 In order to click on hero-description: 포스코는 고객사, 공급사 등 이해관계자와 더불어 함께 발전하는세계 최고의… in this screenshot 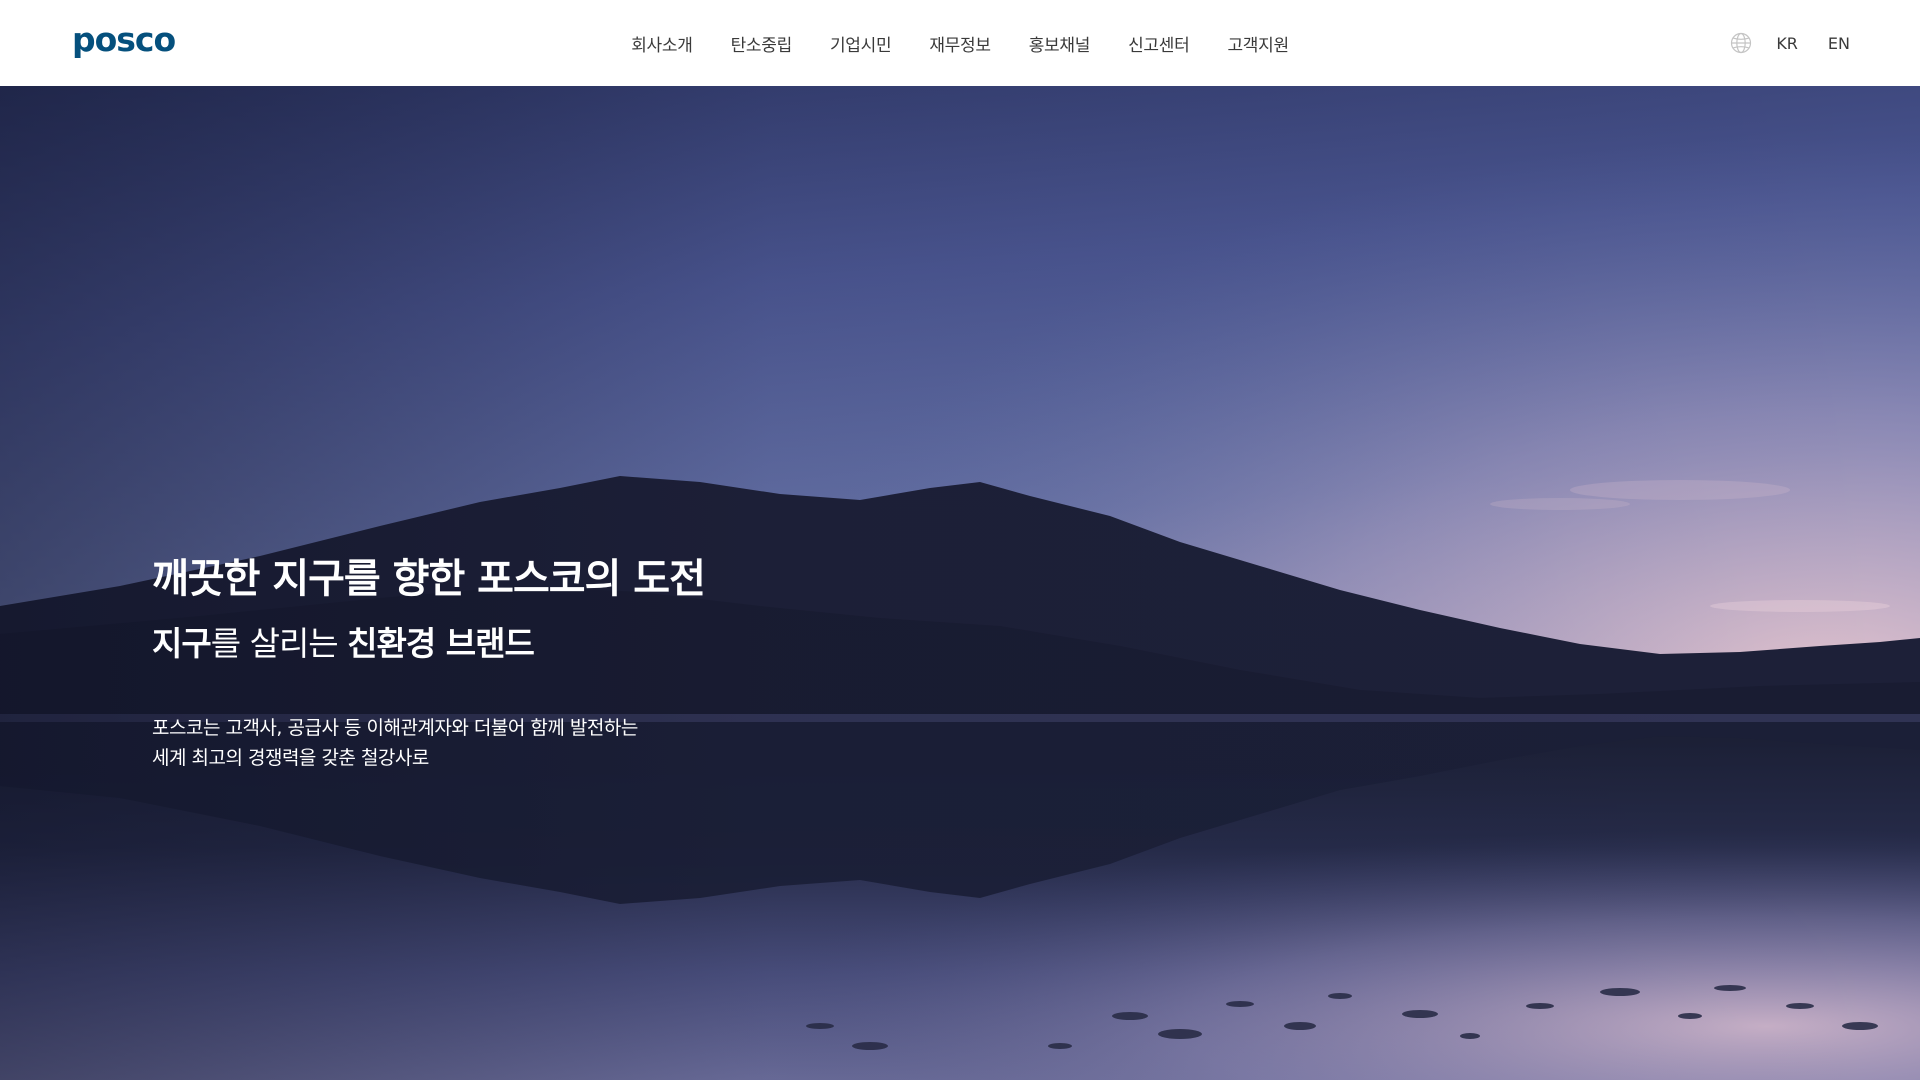, I will do `click(428, 743)`.